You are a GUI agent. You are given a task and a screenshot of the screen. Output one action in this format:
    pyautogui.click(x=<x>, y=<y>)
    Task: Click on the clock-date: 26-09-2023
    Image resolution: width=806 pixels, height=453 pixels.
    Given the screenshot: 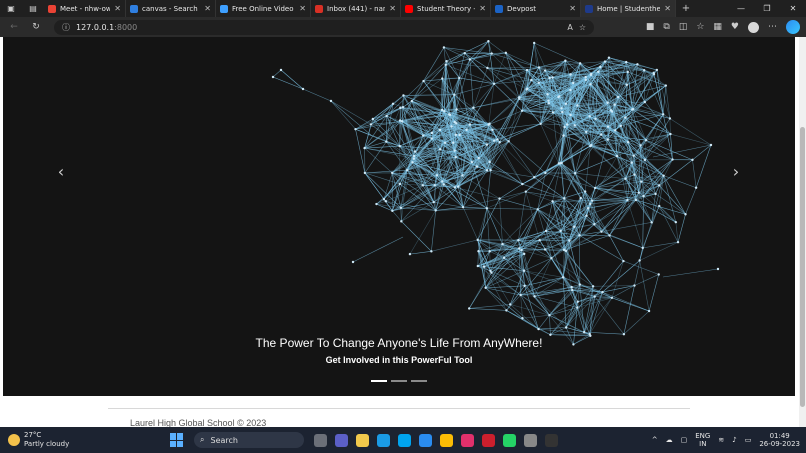 What is the action you would take?
    pyautogui.click(x=779, y=444)
    